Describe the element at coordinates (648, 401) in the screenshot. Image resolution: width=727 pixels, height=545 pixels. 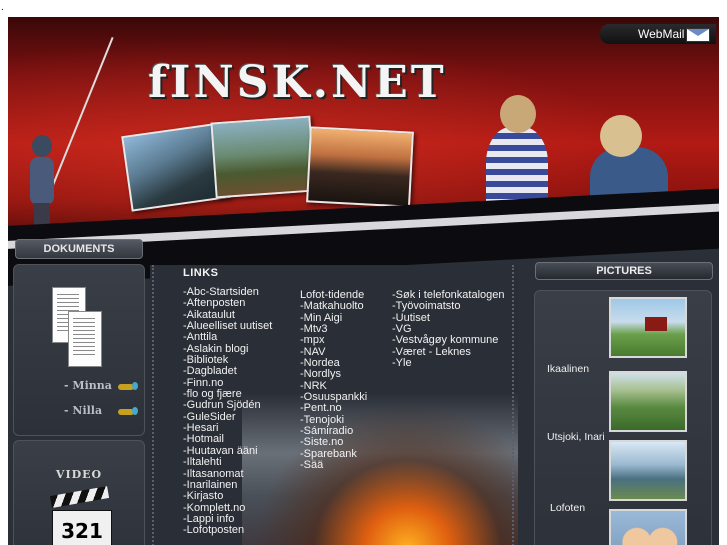
I see `picture-thumb-utsjoki` at that location.